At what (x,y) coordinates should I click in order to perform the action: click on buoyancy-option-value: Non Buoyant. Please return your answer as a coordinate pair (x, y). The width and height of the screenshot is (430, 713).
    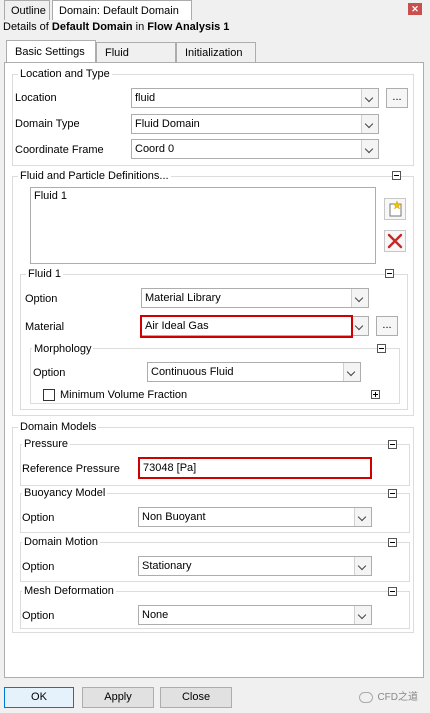
    Looking at the image, I should click on (174, 517).